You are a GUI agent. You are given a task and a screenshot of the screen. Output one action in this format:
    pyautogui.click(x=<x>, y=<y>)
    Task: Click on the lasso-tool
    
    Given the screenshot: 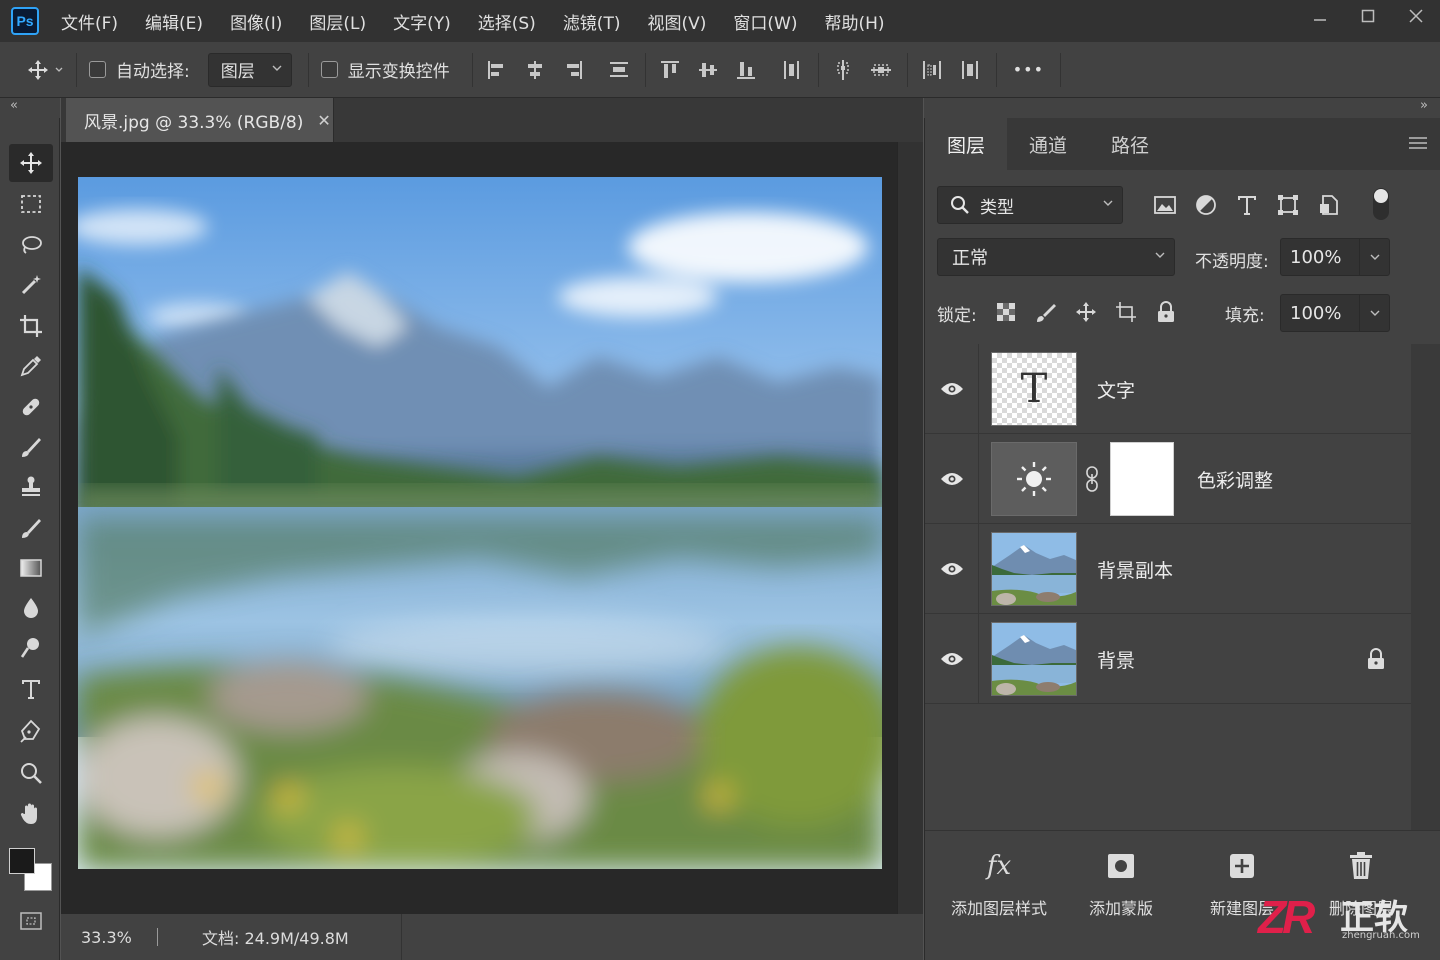 What is the action you would take?
    pyautogui.click(x=31, y=245)
    